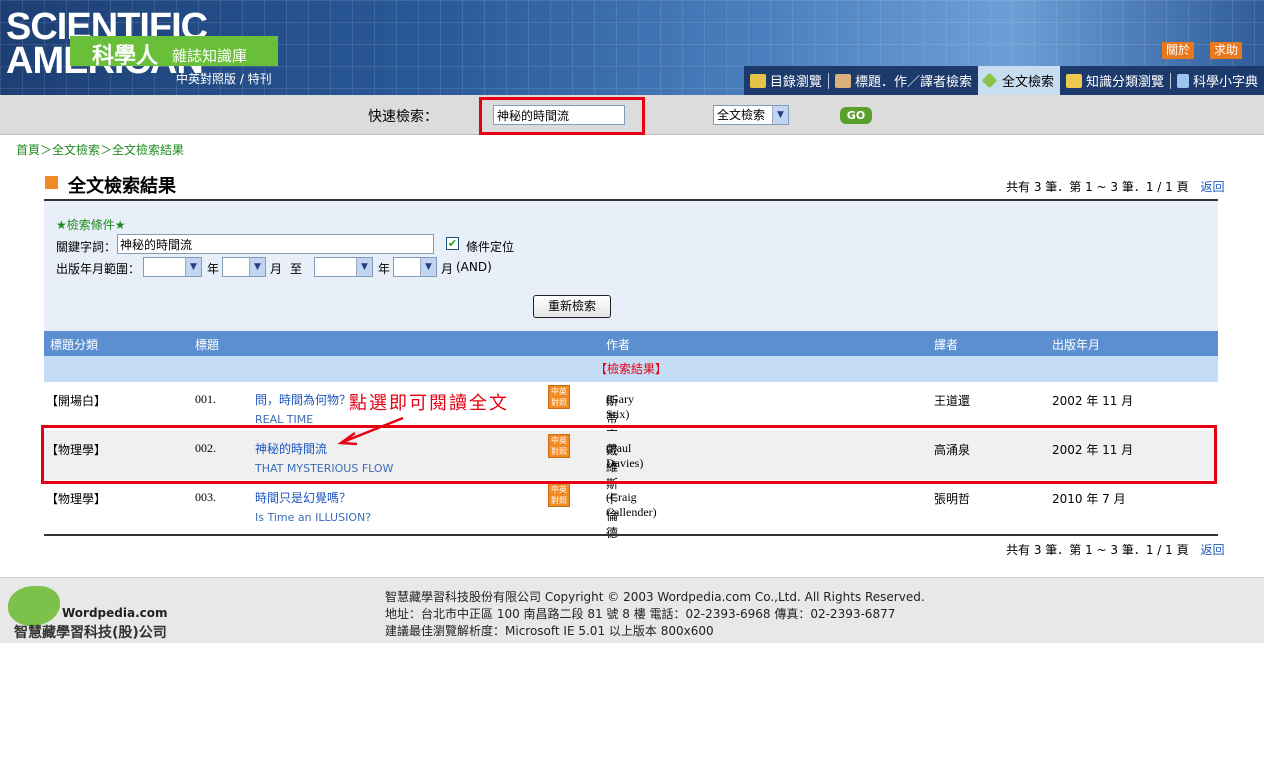 This screenshot has width=1264, height=769. What do you see at coordinates (303, 399) in the screenshot?
I see `row-title-link: 問，時間為何物？` at bounding box center [303, 399].